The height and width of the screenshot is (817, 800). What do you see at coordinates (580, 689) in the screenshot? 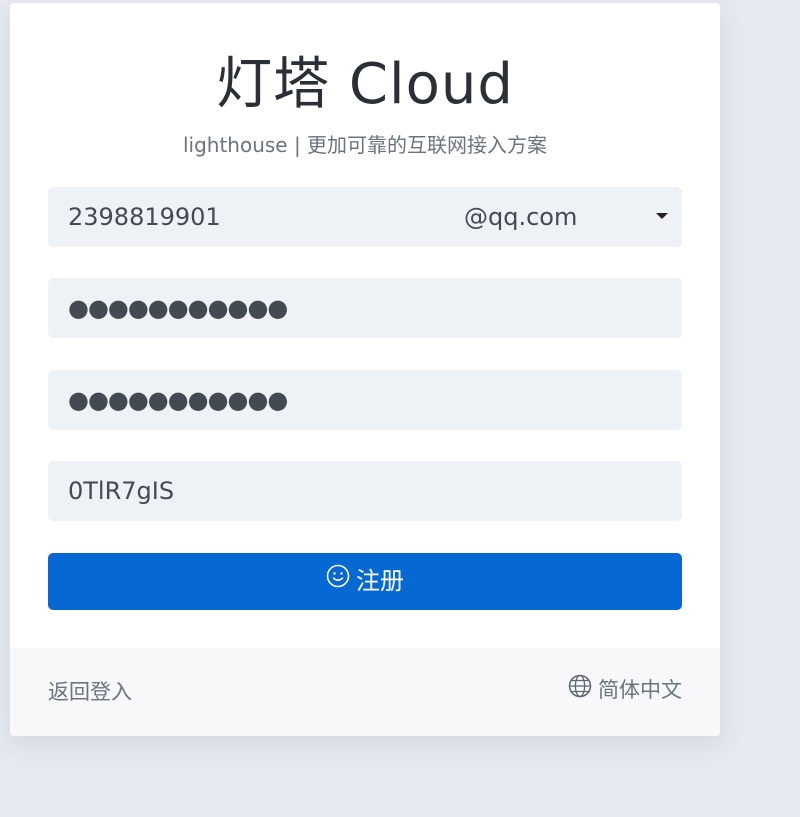
I see `globe-icon` at bounding box center [580, 689].